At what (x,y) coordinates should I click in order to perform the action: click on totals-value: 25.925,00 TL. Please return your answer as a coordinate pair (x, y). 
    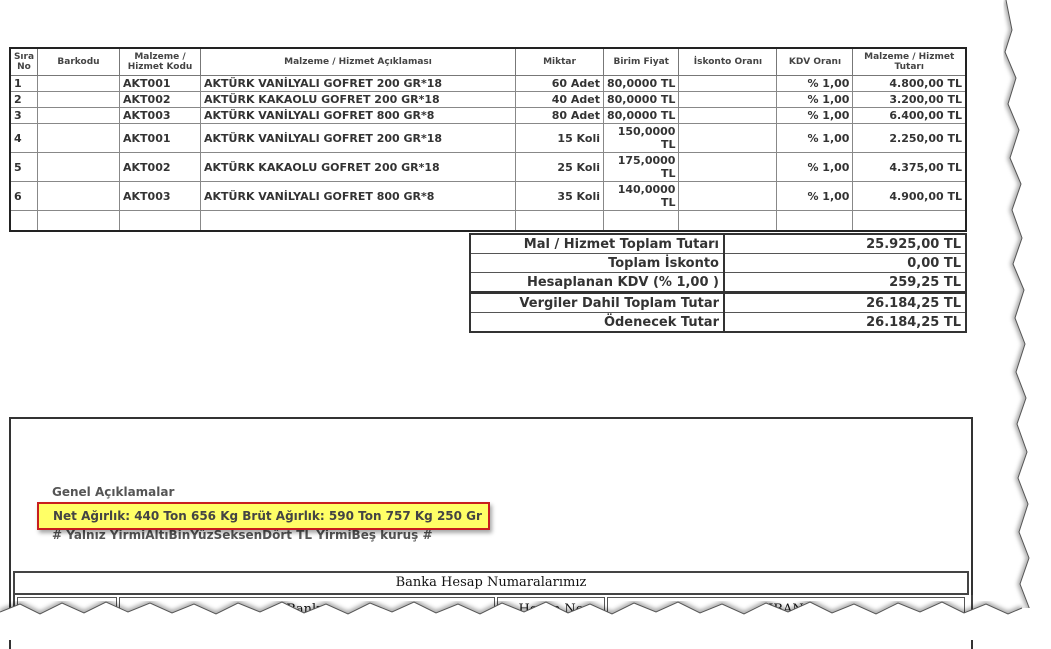
    Looking at the image, I should click on (845, 243).